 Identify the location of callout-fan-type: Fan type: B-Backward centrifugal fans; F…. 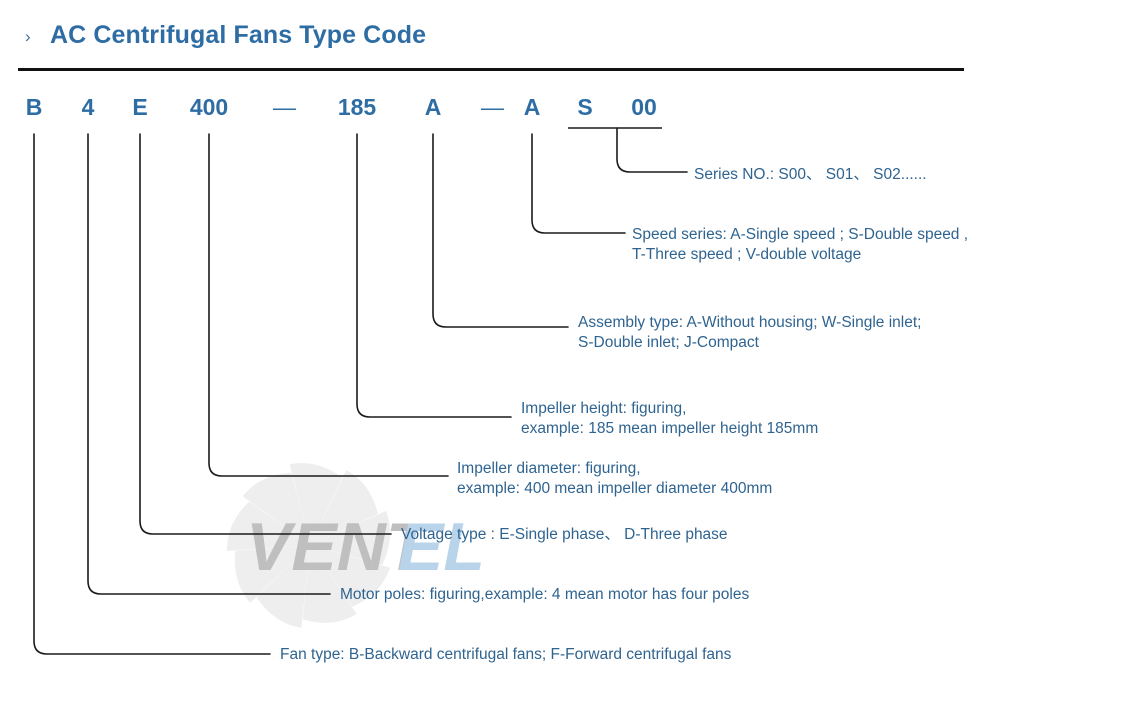
(505, 655).